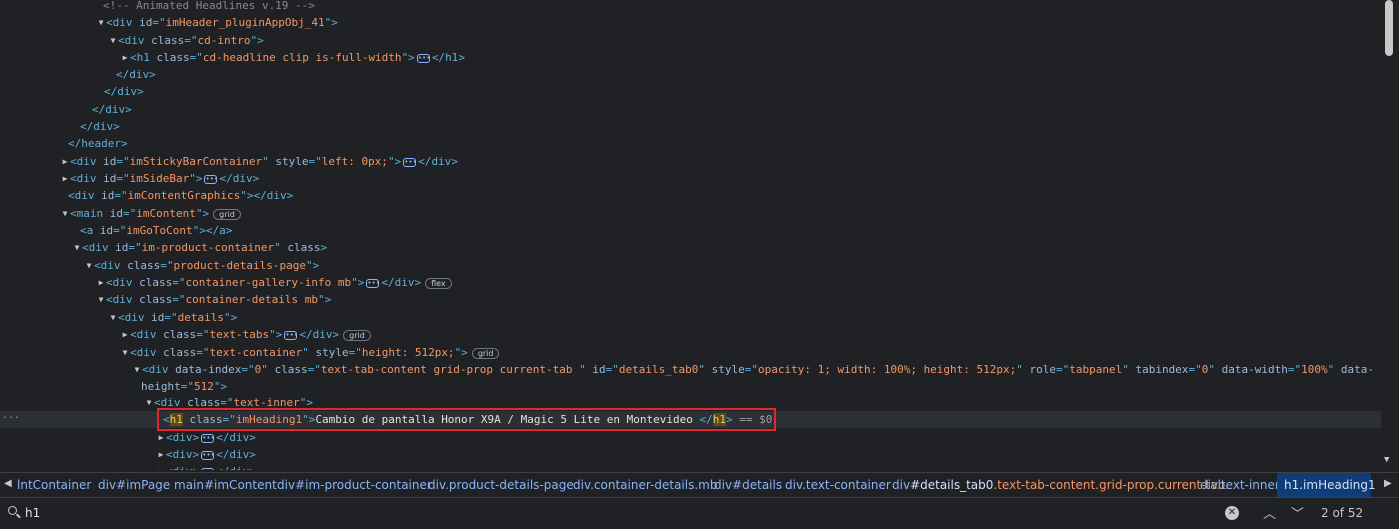 This screenshot has width=1399, height=529. What do you see at coordinates (157, 7) in the screenshot?
I see `tree-line-comment: <!-- Animated Headlines v.19 -->` at bounding box center [157, 7].